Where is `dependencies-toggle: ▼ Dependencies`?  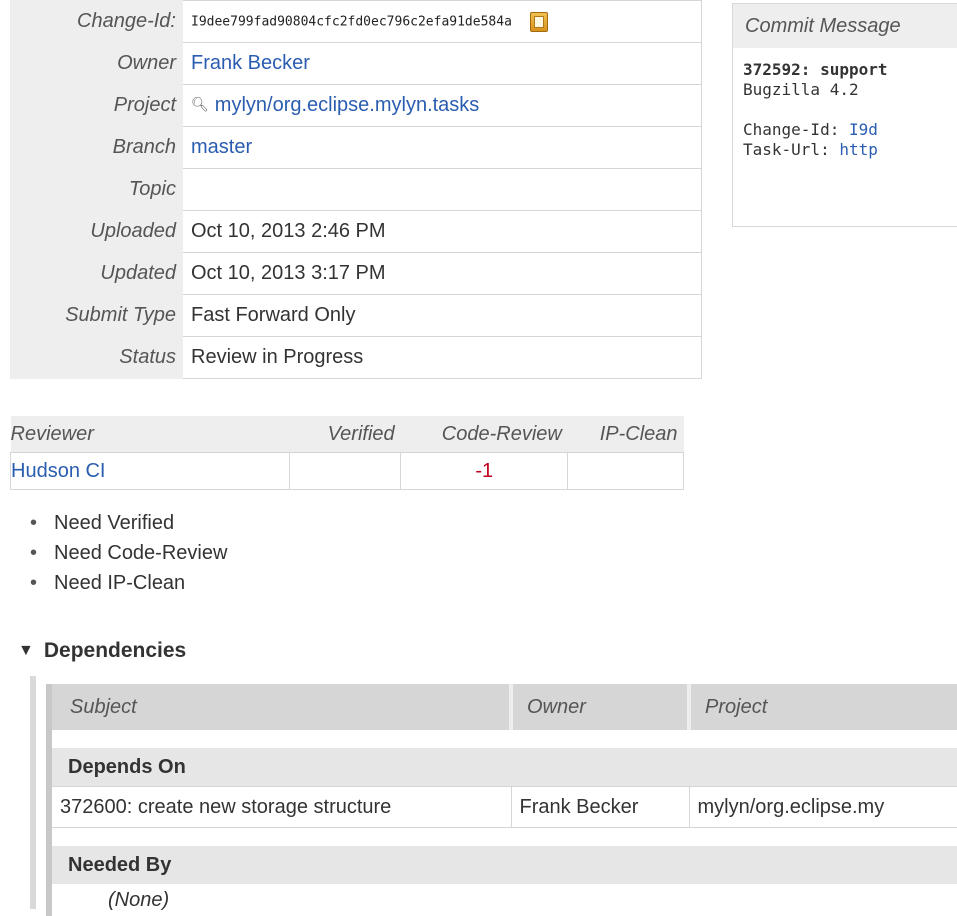 dependencies-toggle: ▼ Dependencies is located at coordinates (102, 651).